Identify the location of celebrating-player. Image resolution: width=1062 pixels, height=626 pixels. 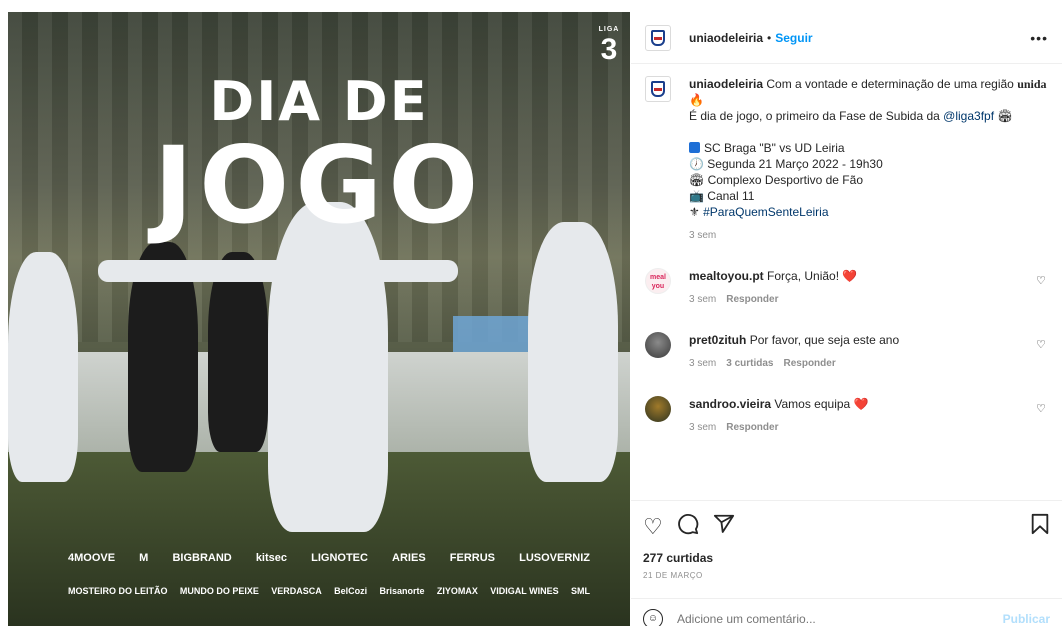
(328, 367).